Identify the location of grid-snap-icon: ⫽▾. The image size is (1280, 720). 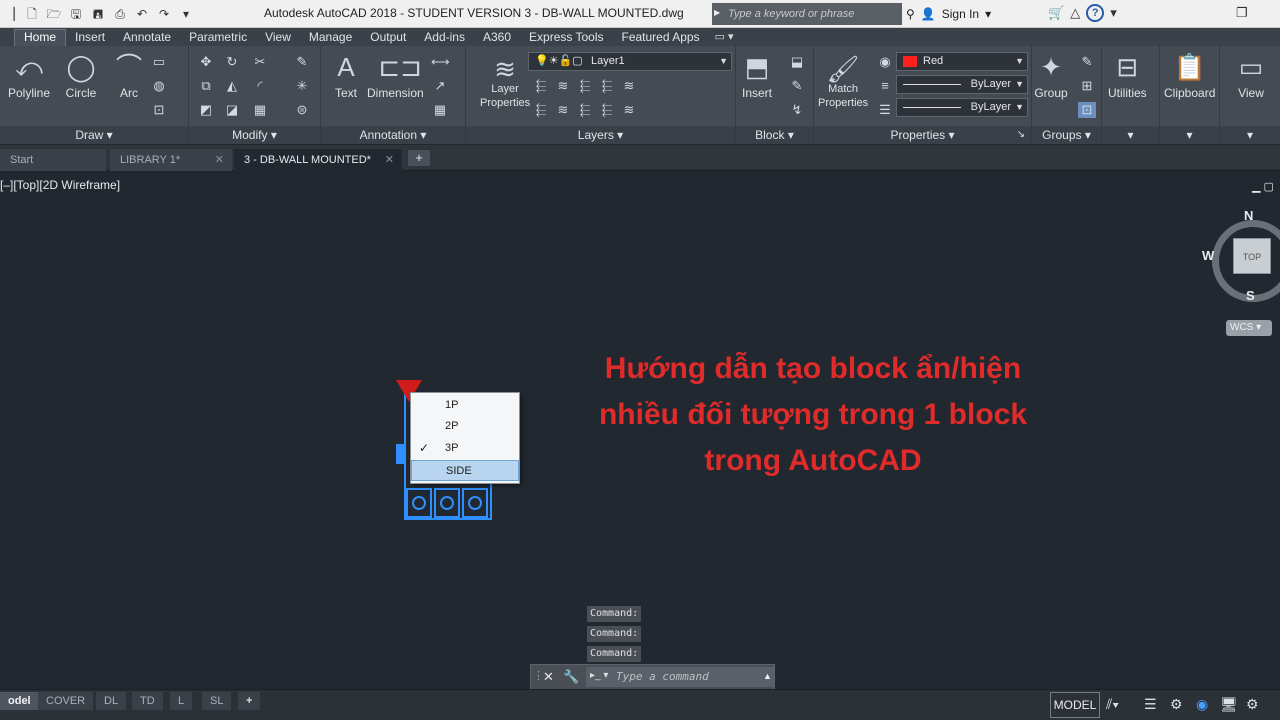
(1112, 704).